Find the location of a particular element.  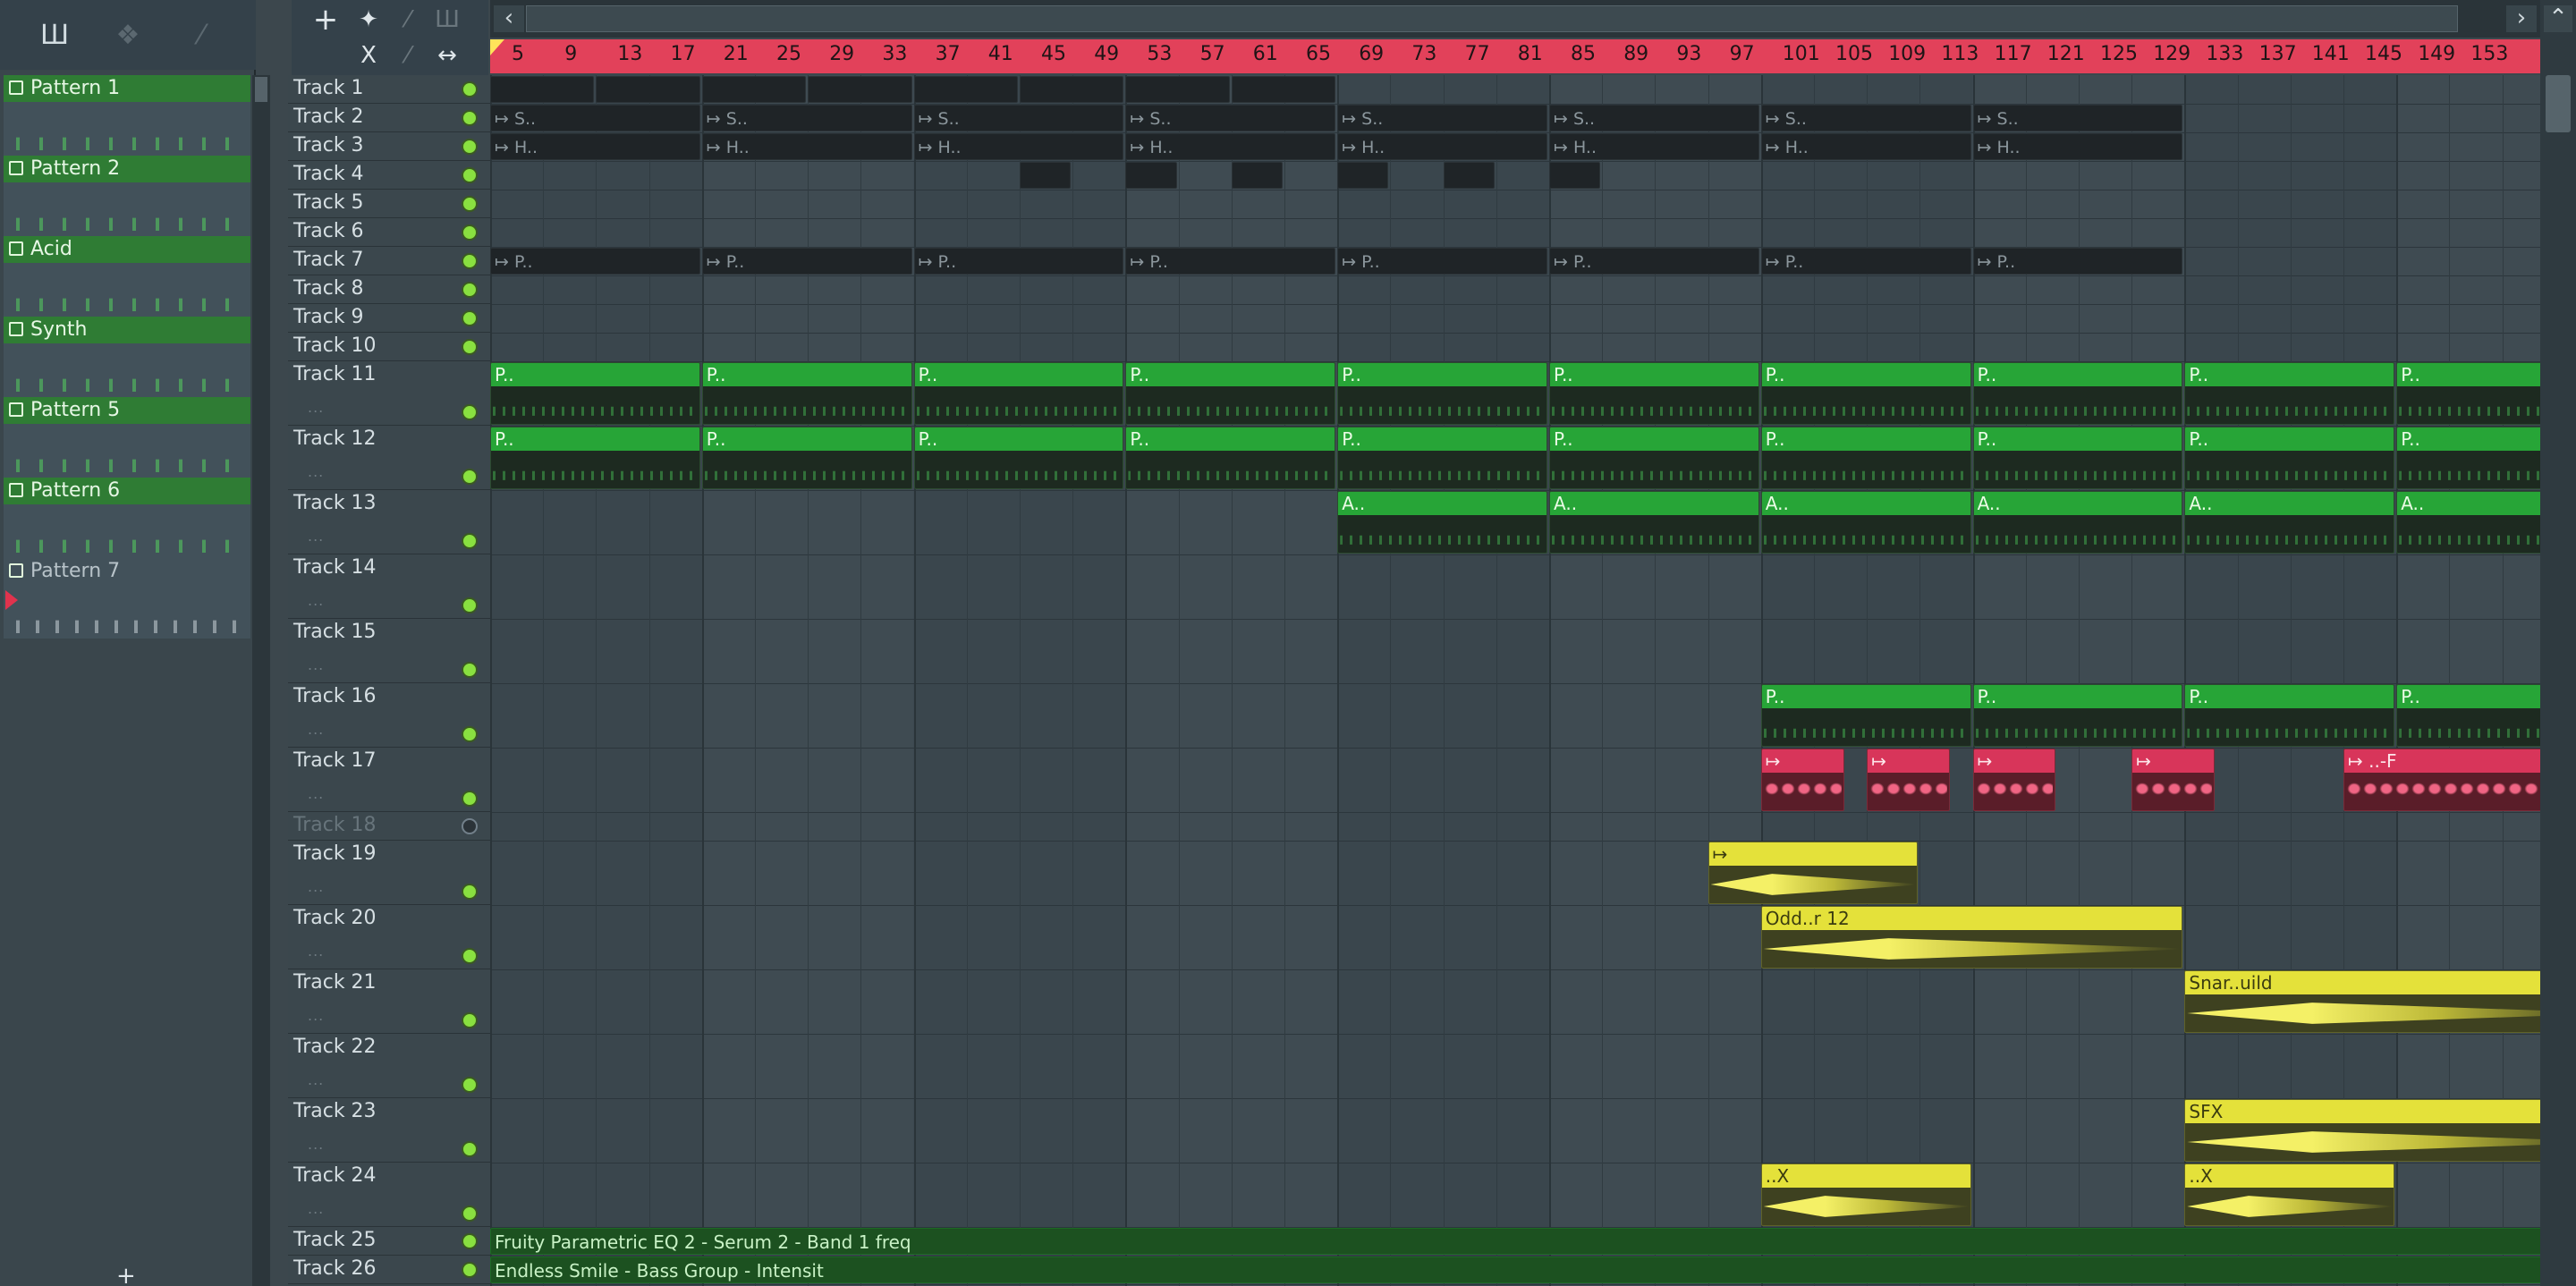

slice-icon: ⁄ is located at coordinates (201, 35).